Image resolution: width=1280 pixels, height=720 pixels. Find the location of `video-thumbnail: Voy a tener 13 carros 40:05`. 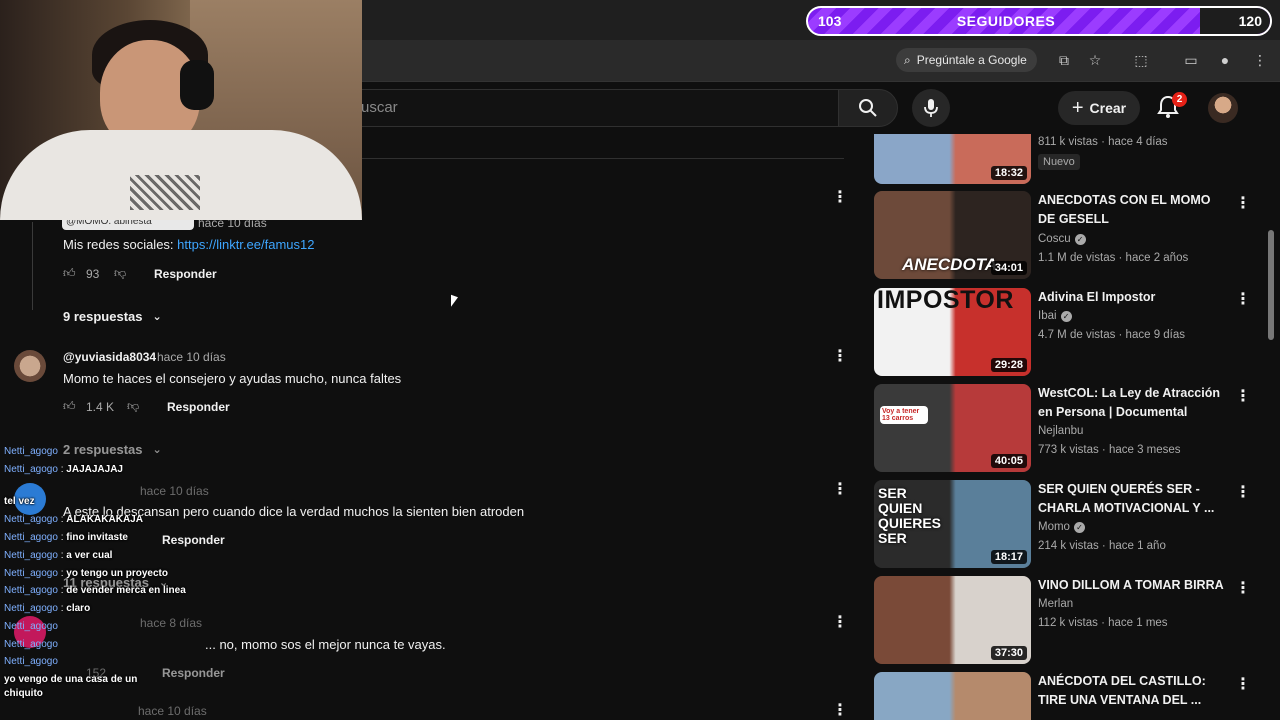

video-thumbnail: Voy a tener 13 carros 40:05 is located at coordinates (952, 428).